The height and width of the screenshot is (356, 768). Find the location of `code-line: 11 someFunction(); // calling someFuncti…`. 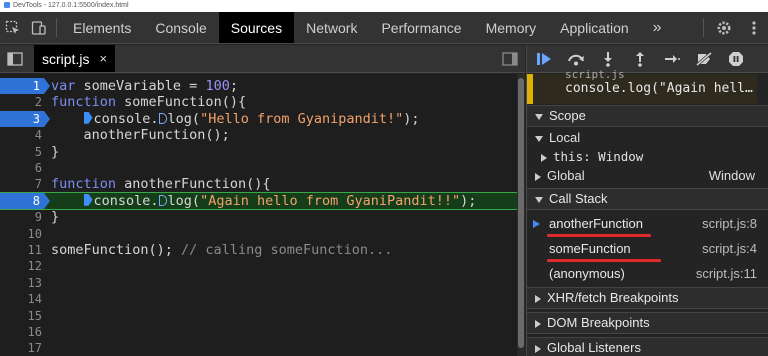

code-line: 11 someFunction(); // calling someFuncti… is located at coordinates (258, 250).